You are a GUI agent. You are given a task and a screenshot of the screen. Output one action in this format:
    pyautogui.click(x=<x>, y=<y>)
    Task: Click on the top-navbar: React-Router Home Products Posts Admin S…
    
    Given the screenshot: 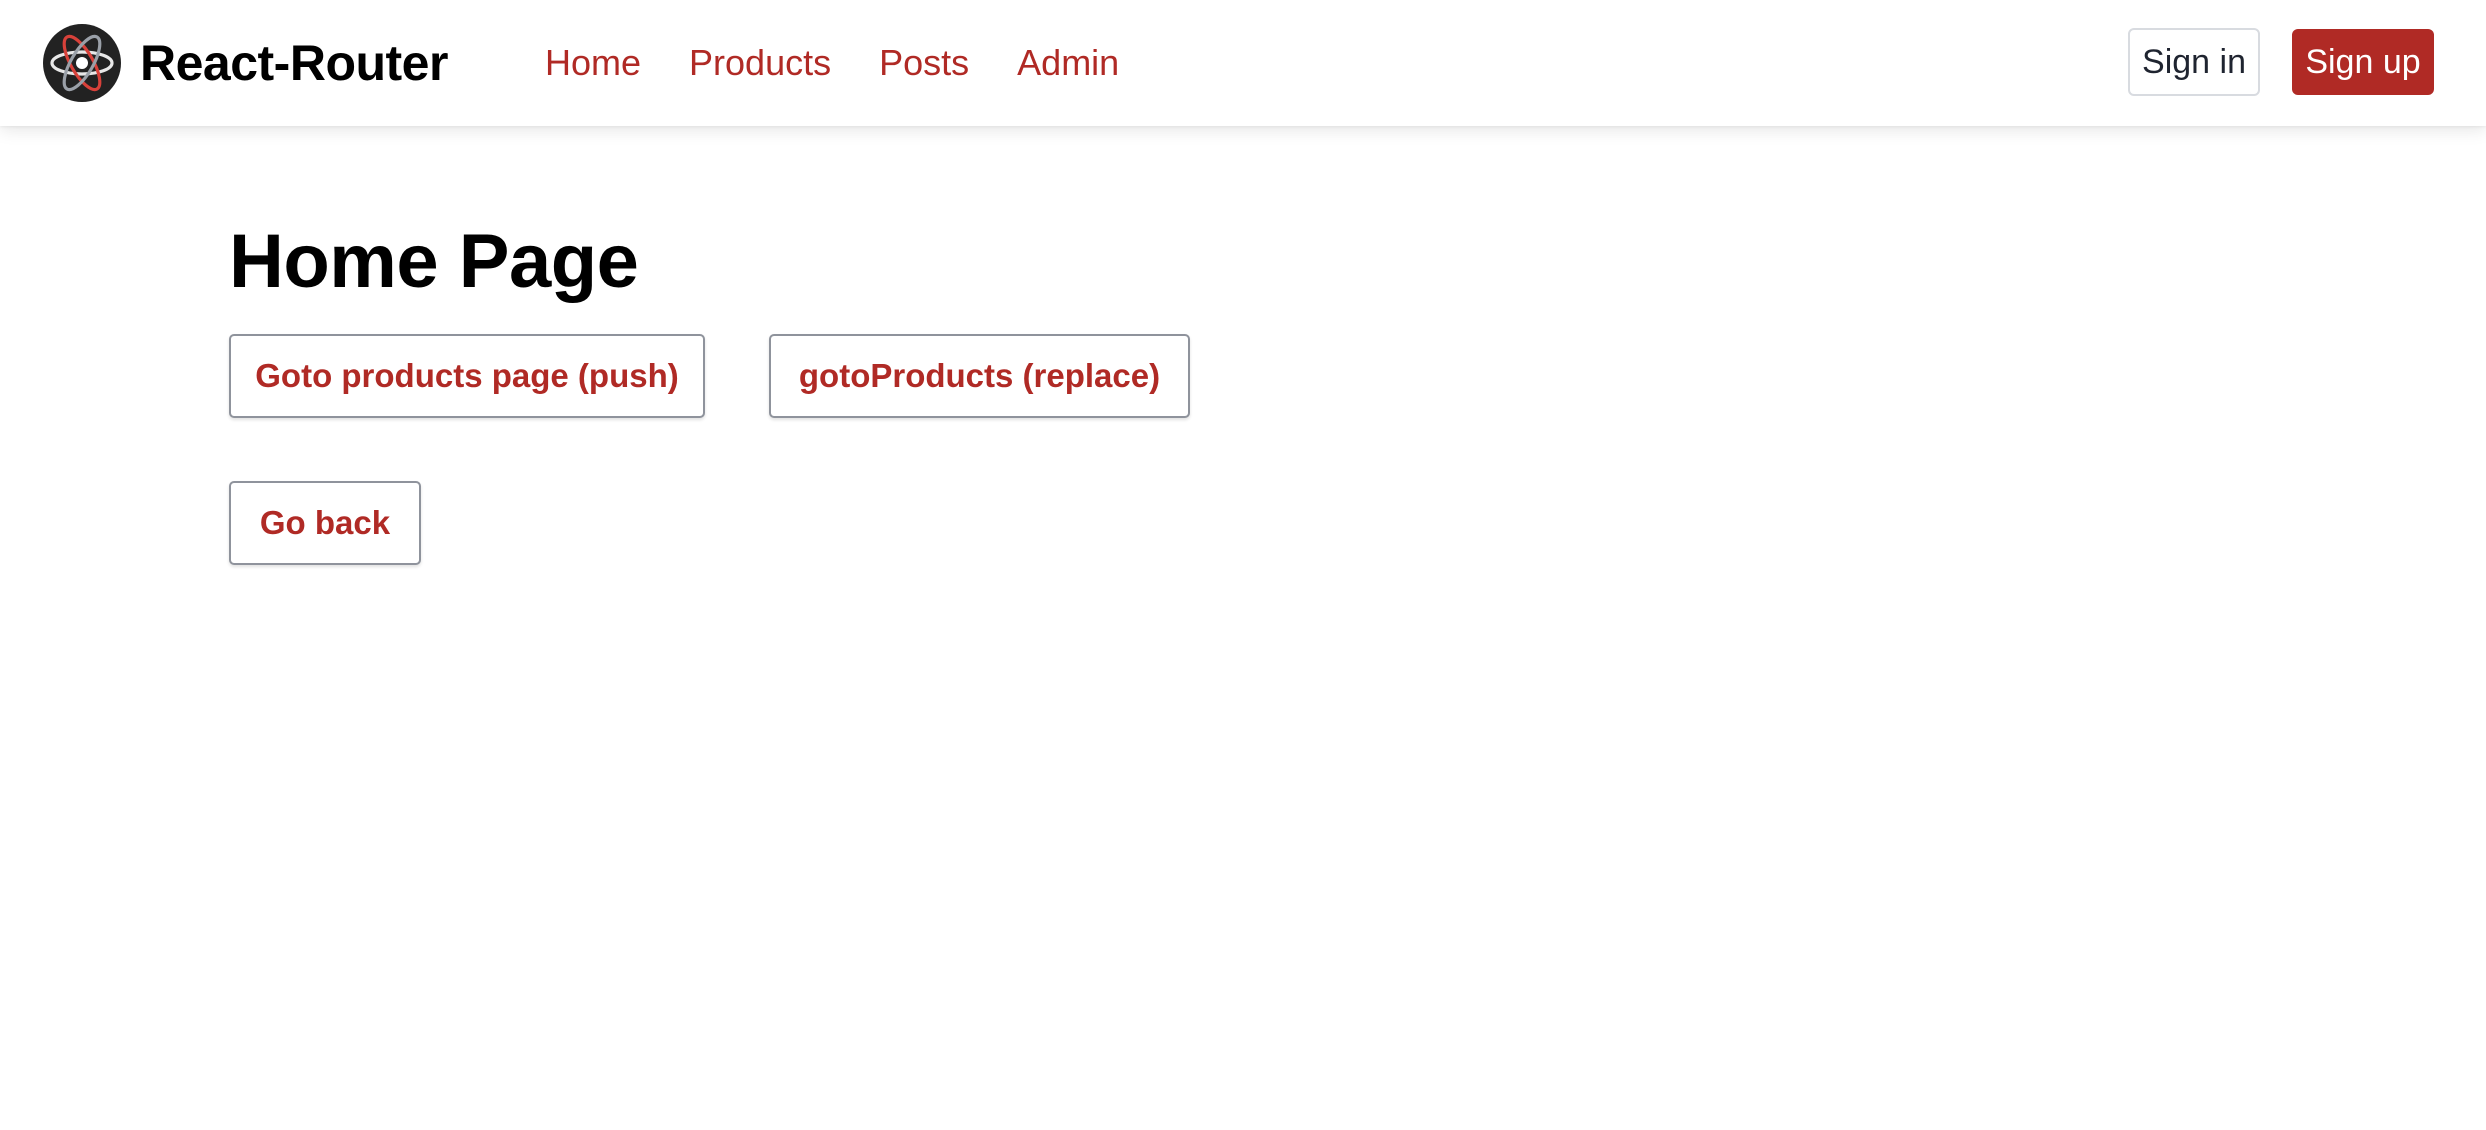 What is the action you would take?
    pyautogui.click(x=1243, y=63)
    